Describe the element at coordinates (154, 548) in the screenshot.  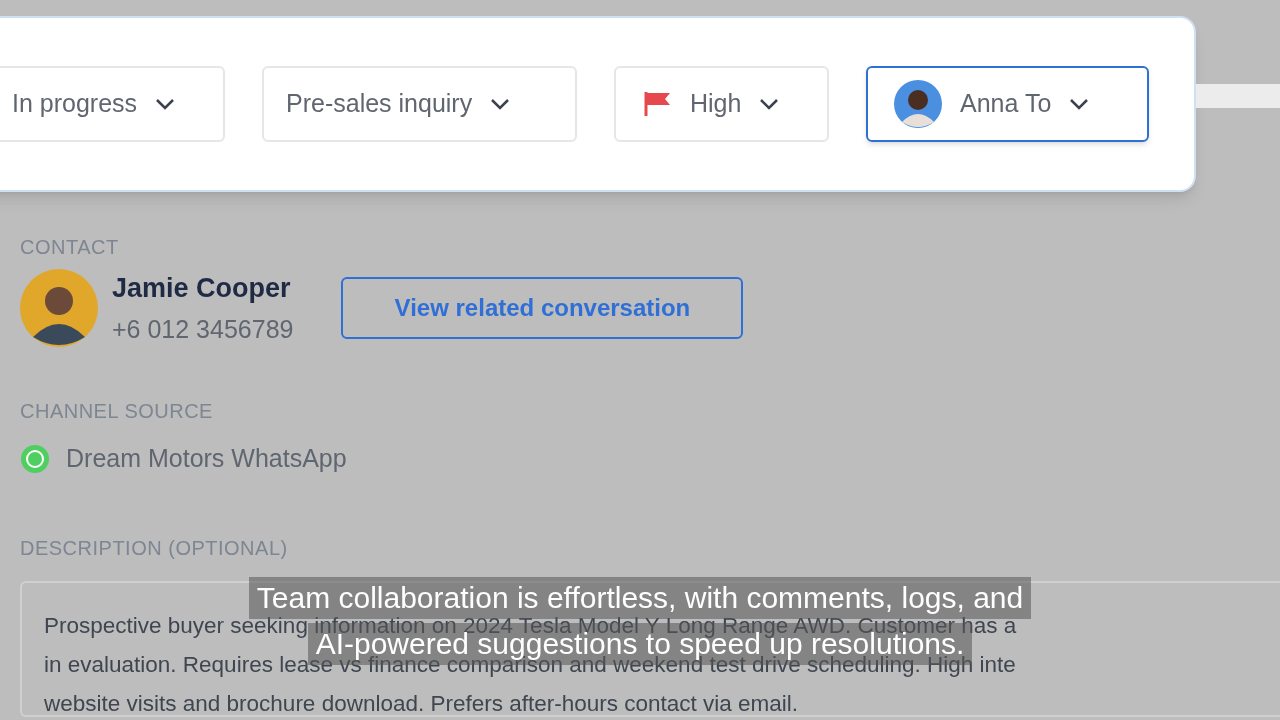
I see `section-label: DESCRIPTION (OPTIONAL)` at that location.